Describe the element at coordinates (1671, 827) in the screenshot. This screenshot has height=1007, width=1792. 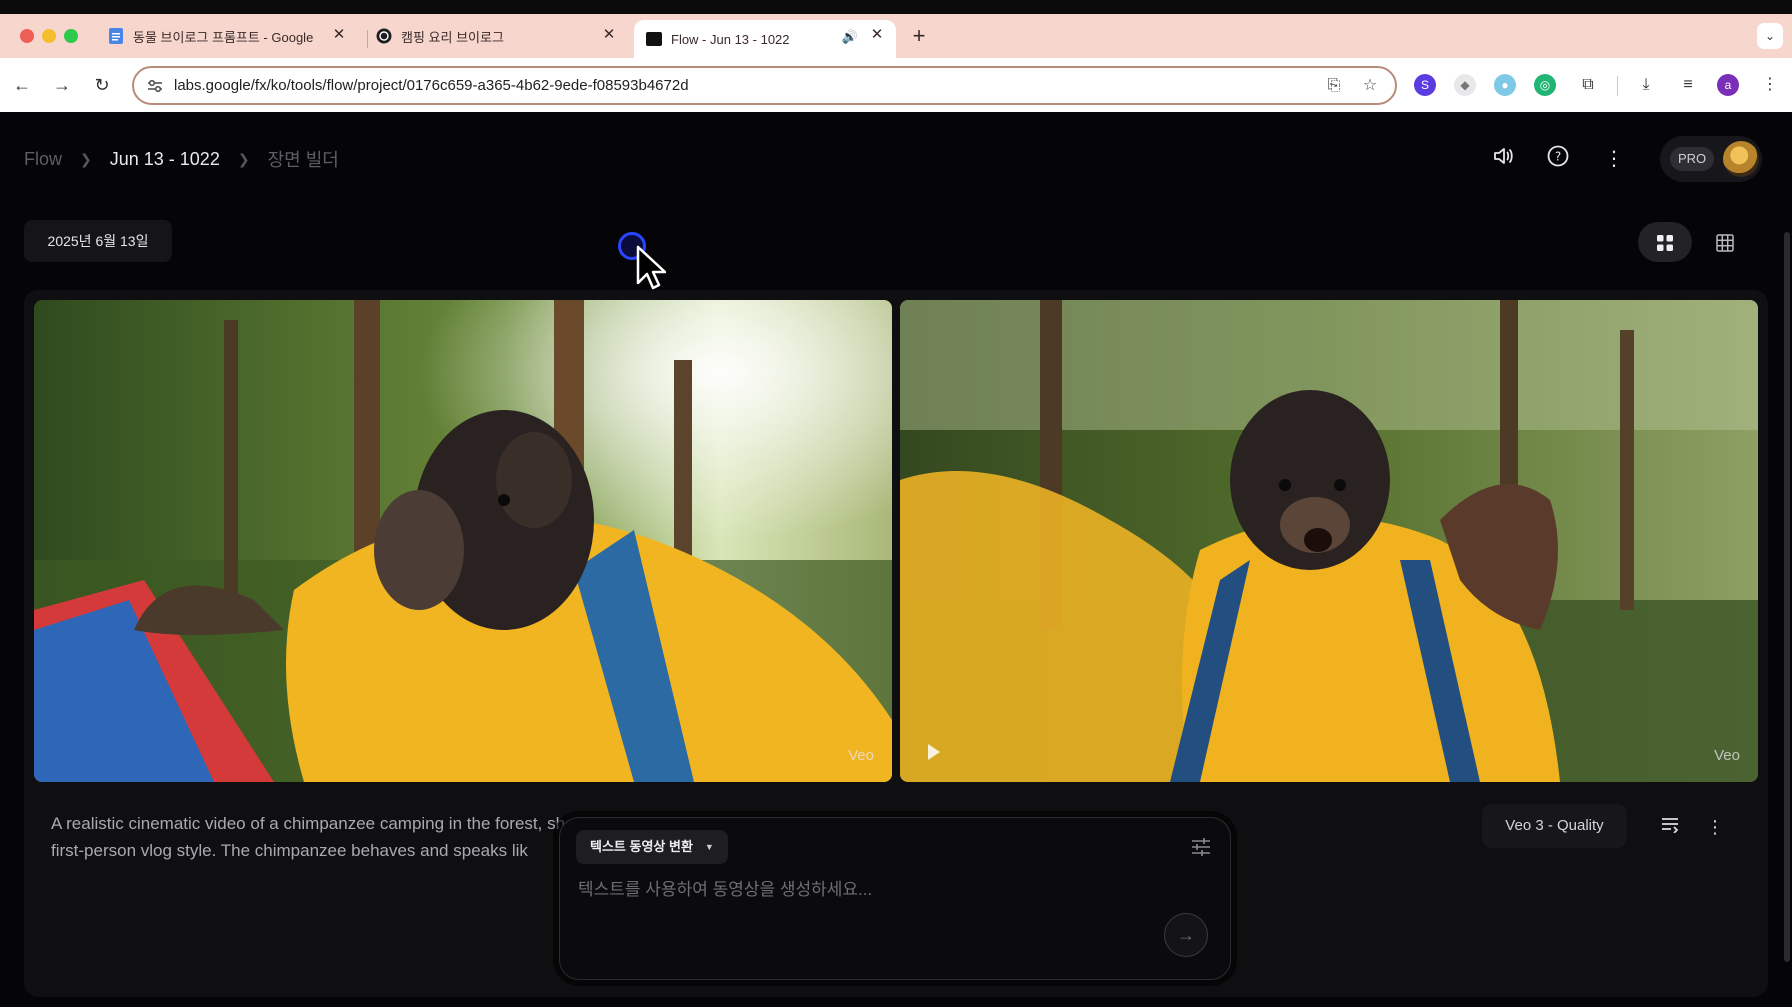
I see `reuse-prompt-icon` at that location.